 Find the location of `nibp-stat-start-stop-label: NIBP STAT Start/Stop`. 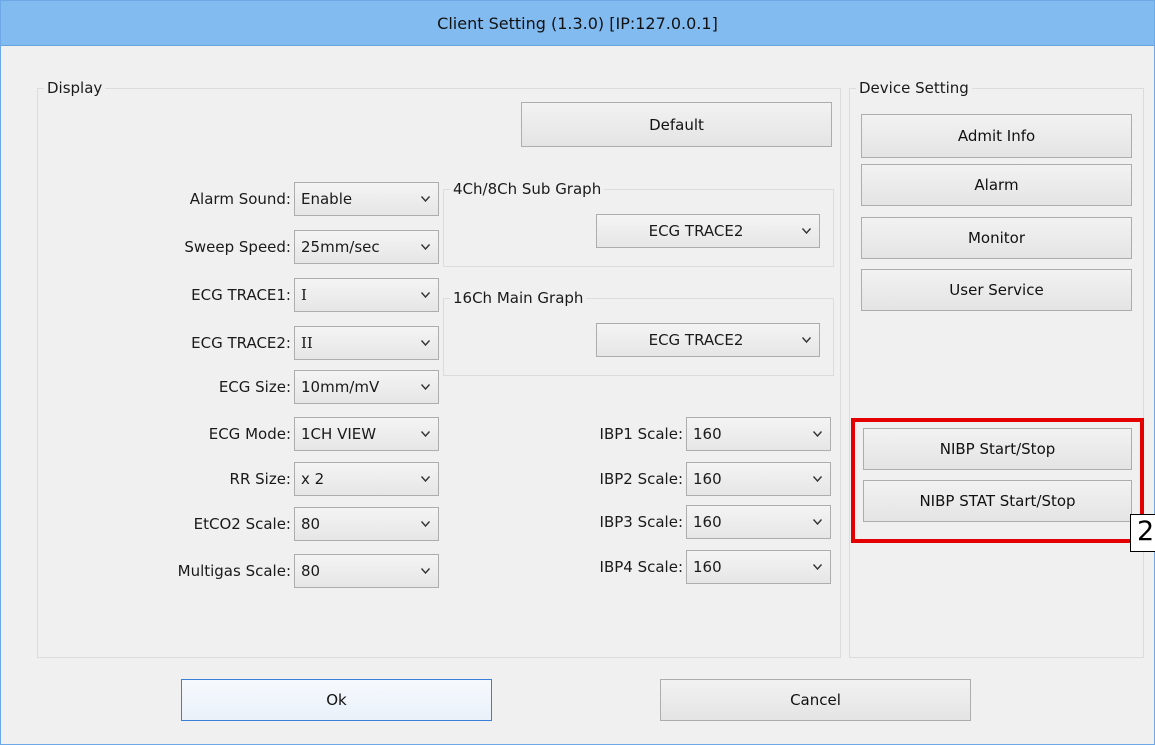

nibp-stat-start-stop-label: NIBP STAT Start/Stop is located at coordinates (997, 501).